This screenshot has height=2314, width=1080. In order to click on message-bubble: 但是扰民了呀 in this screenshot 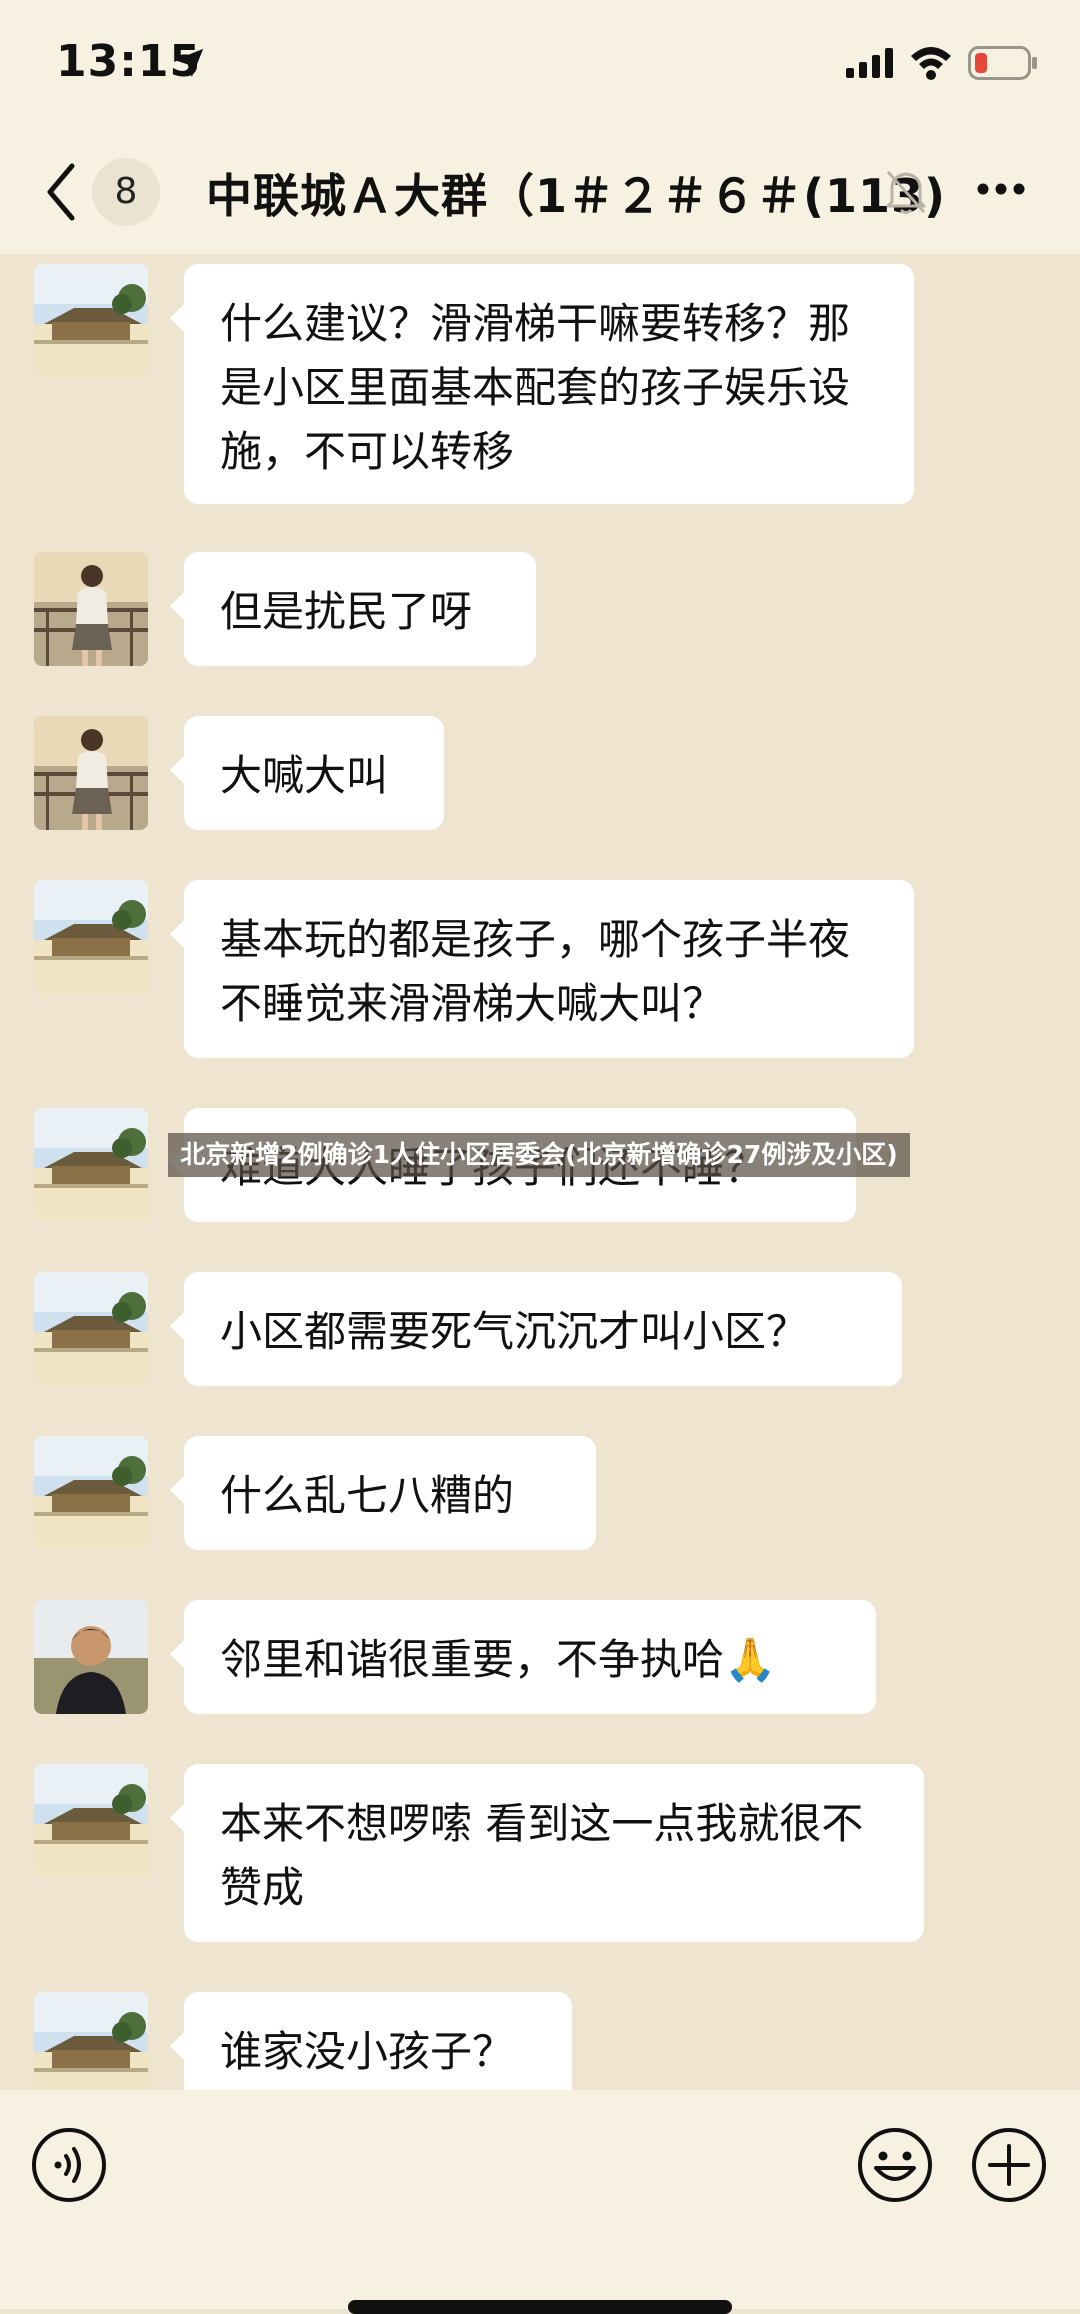, I will do `click(353, 609)`.